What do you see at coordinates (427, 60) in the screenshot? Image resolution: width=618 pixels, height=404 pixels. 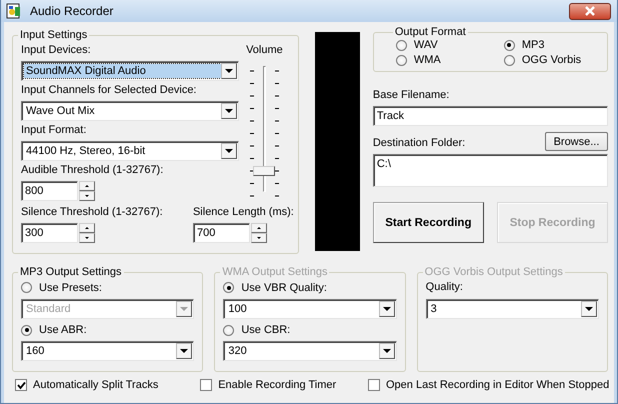 I see `radio-label: WMA` at bounding box center [427, 60].